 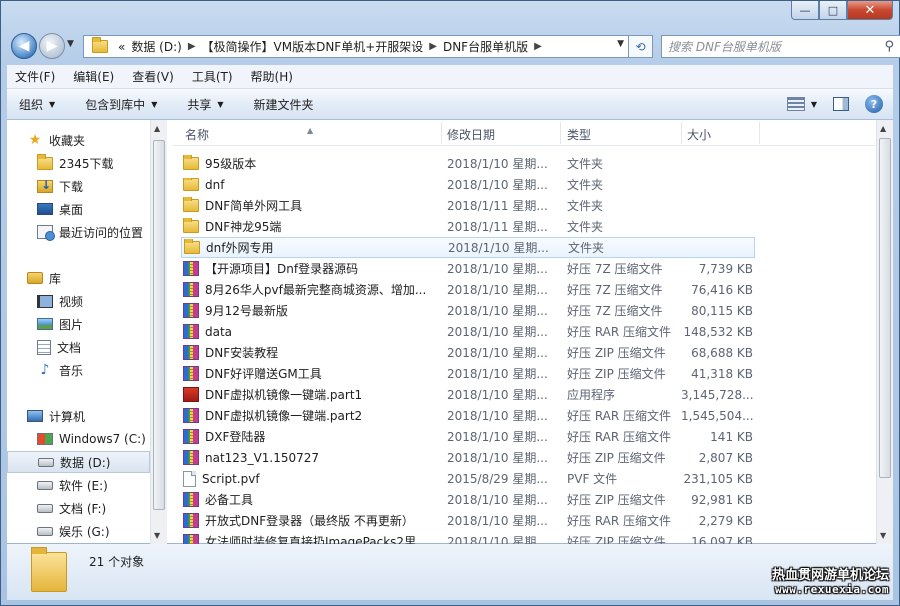 What do you see at coordinates (93, 76) in the screenshot?
I see `menu-edit: 编辑(E)` at bounding box center [93, 76].